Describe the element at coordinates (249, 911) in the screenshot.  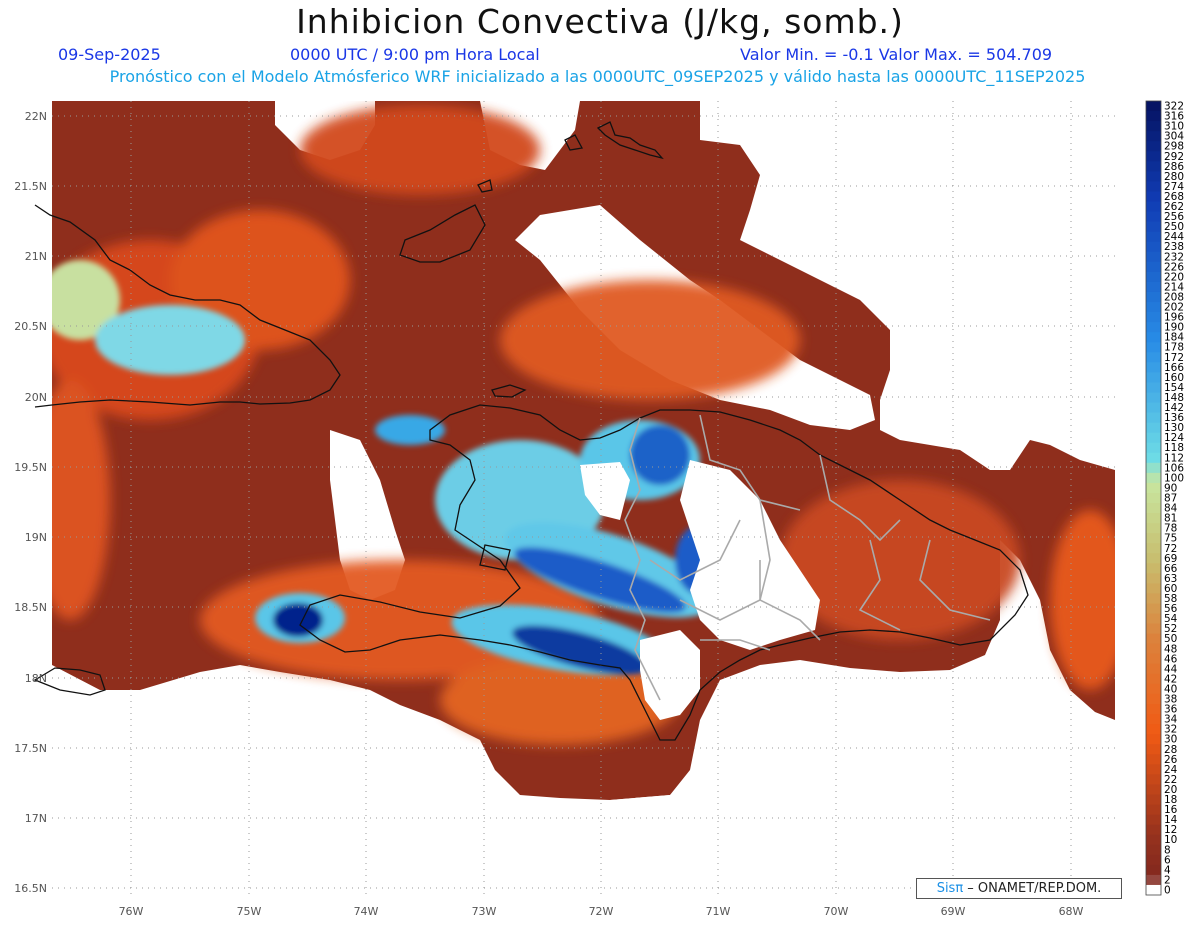
I see `lon-tick-label: 75W` at that location.